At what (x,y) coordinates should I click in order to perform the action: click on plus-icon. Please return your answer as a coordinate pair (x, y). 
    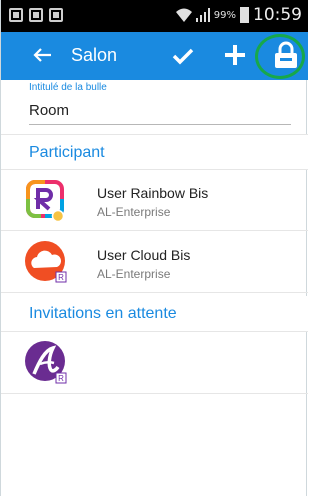
    Looking at the image, I should click on (235, 55).